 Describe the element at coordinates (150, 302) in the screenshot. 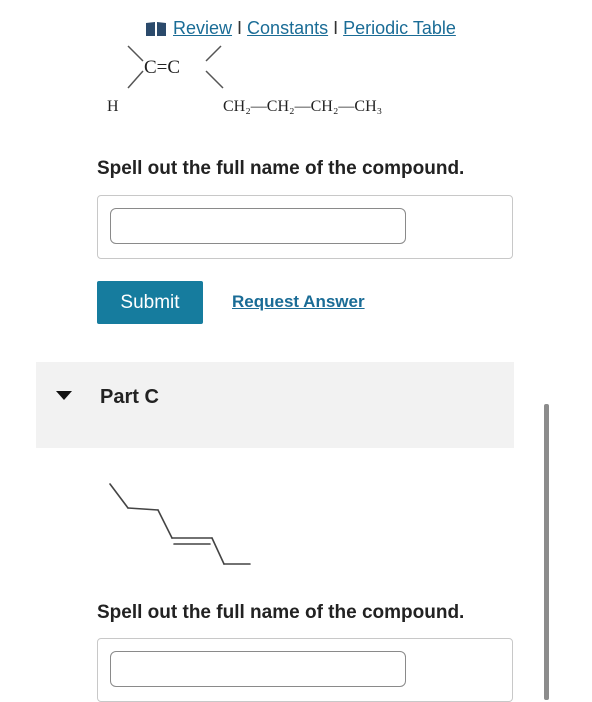

I see `submit-button: Submit` at that location.